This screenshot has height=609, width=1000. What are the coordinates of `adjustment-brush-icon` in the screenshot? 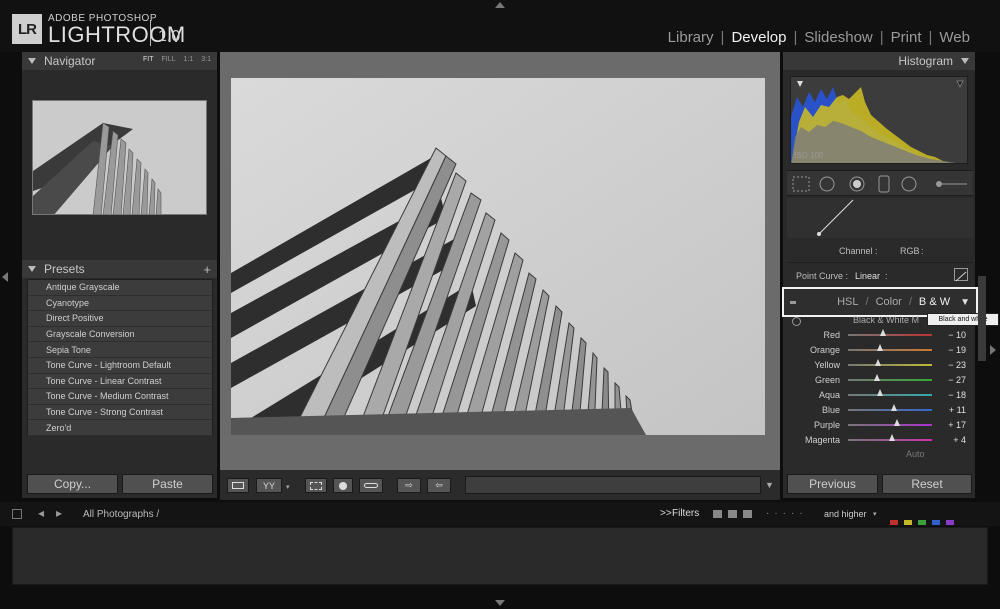 It's located at (909, 183).